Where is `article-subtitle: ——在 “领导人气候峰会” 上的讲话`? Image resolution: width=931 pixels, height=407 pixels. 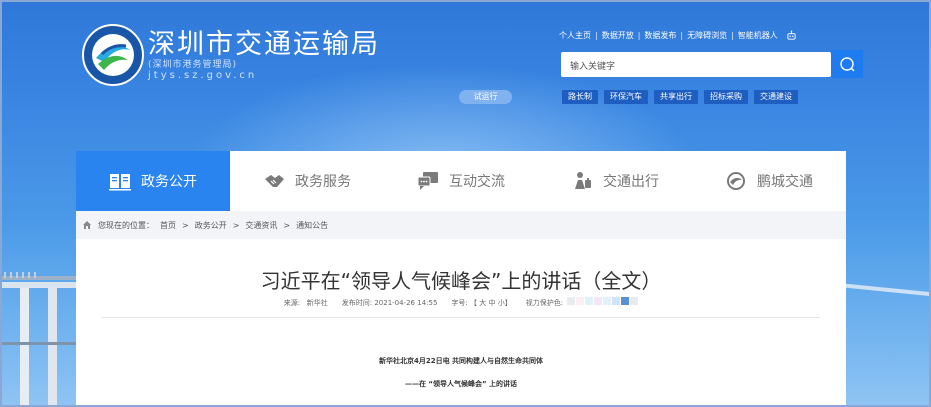 article-subtitle: ——在 “领导人气候峰会” 上的讲话 is located at coordinates (461, 384).